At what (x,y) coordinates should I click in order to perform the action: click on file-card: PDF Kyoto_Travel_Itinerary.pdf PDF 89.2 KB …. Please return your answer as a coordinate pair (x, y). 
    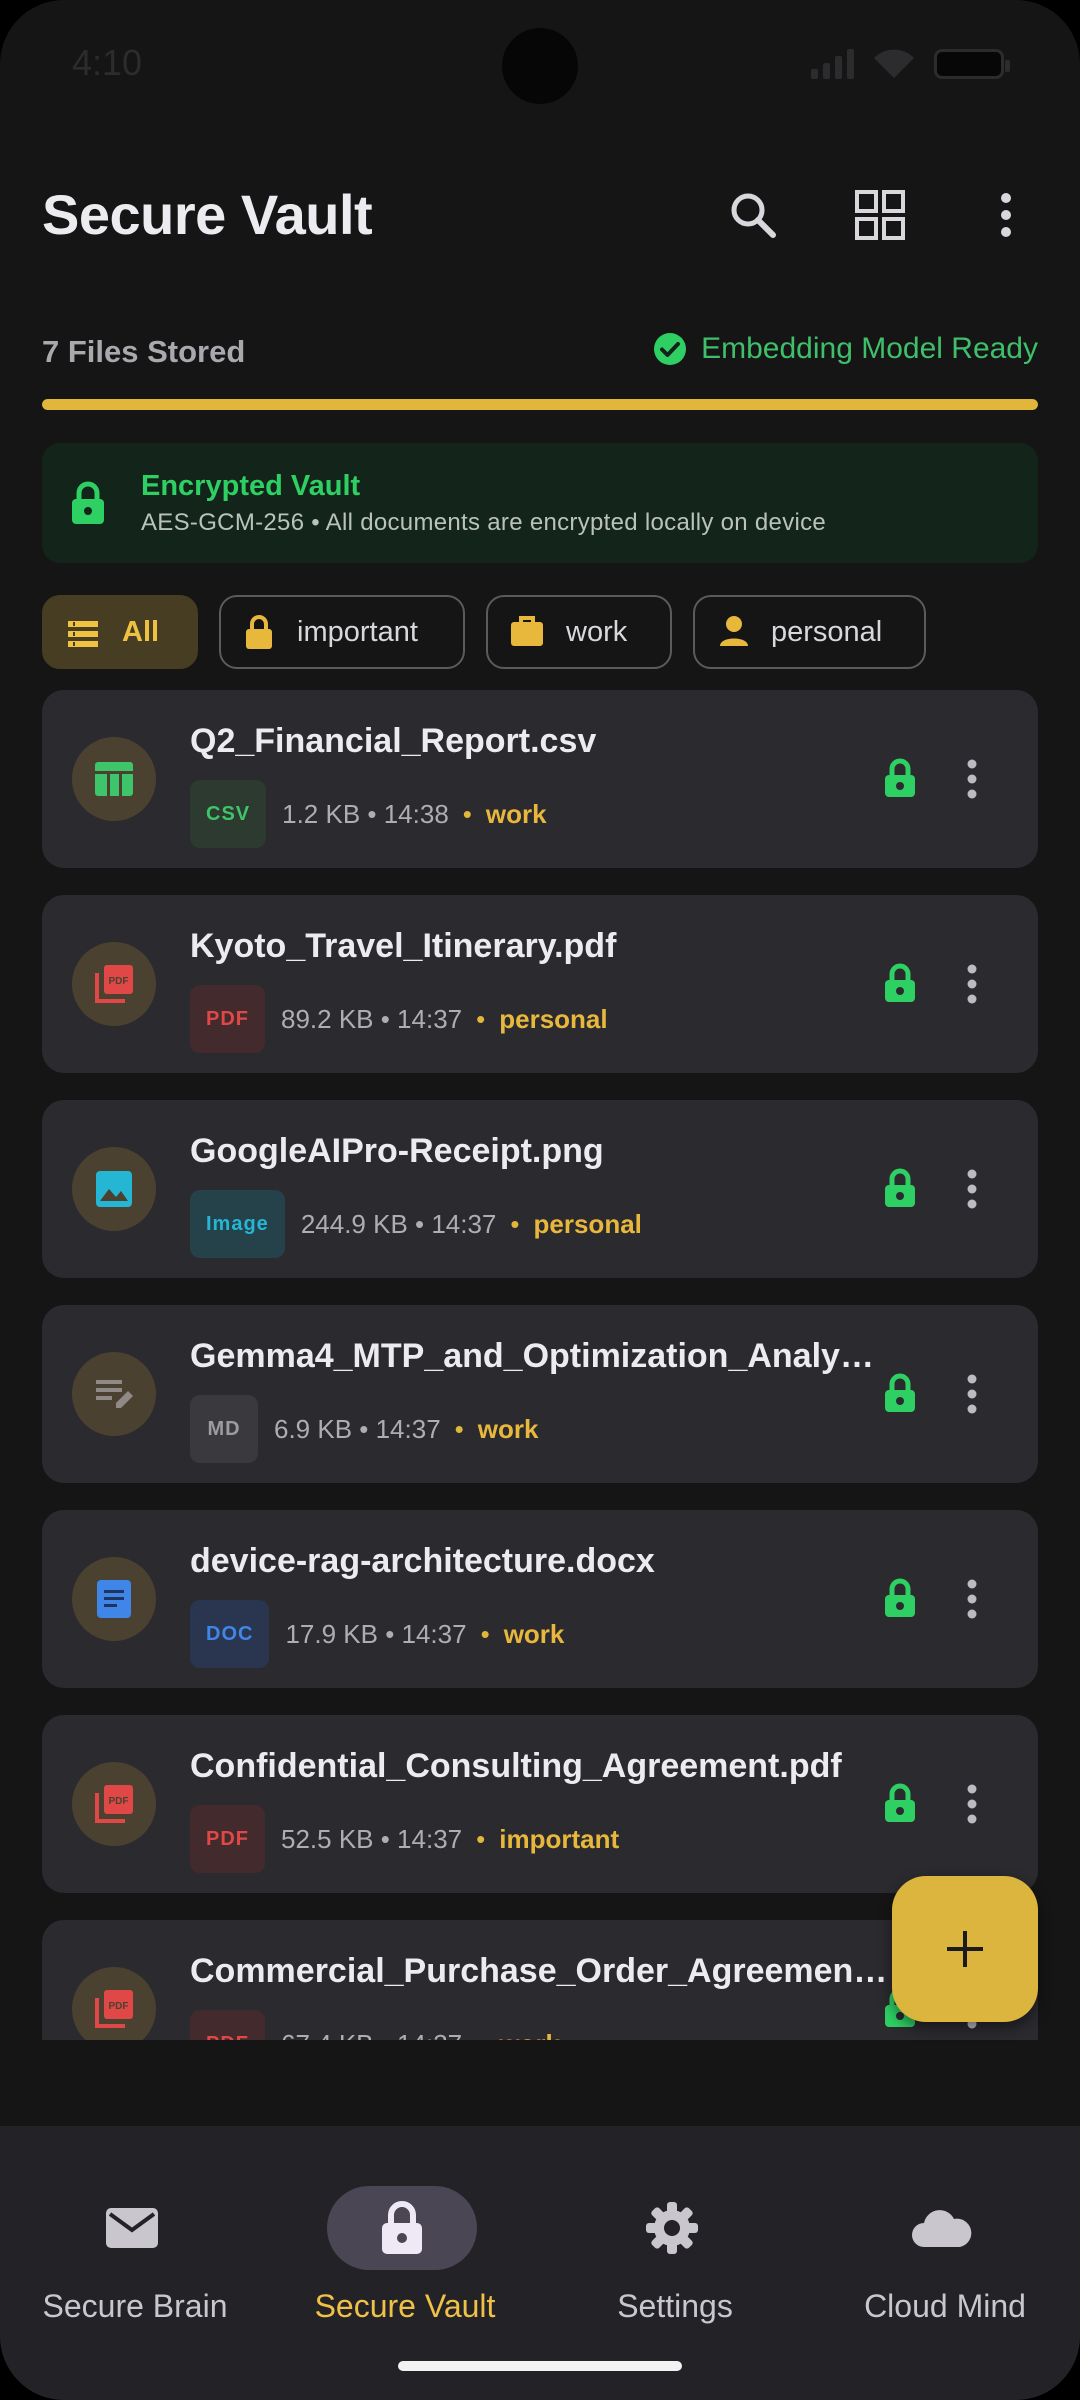
    Looking at the image, I should click on (540, 984).